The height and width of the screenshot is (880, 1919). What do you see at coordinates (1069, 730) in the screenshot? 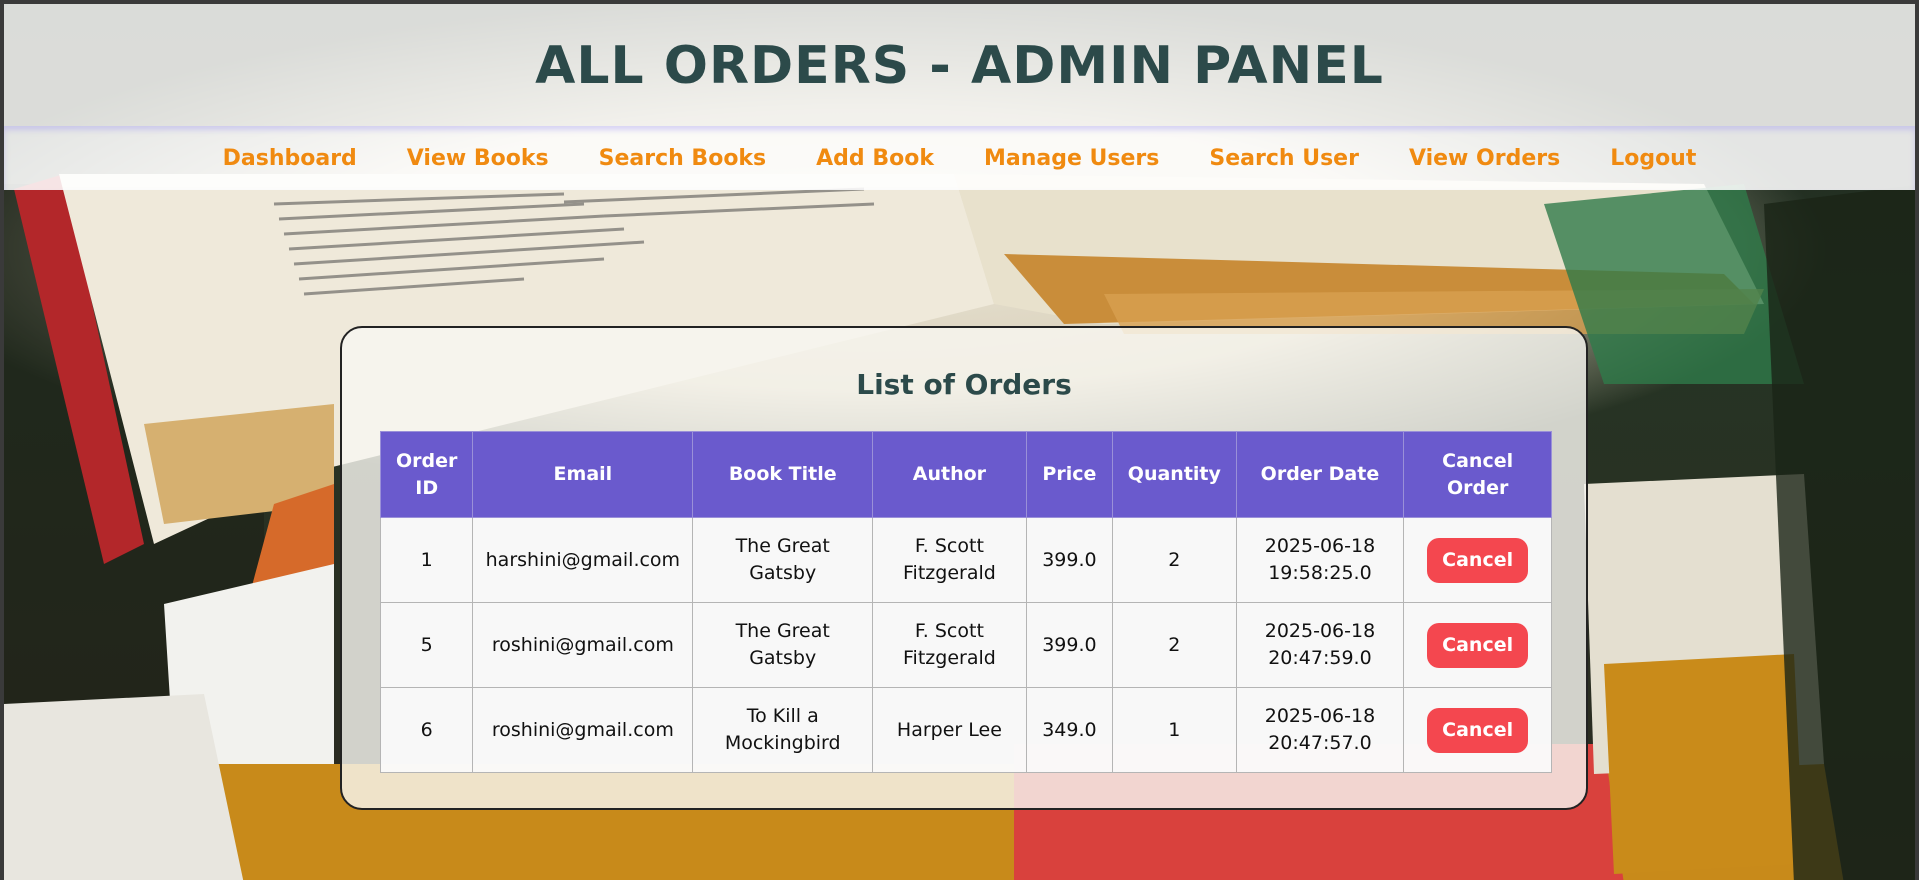
I see `cell-price: 349.0` at bounding box center [1069, 730].